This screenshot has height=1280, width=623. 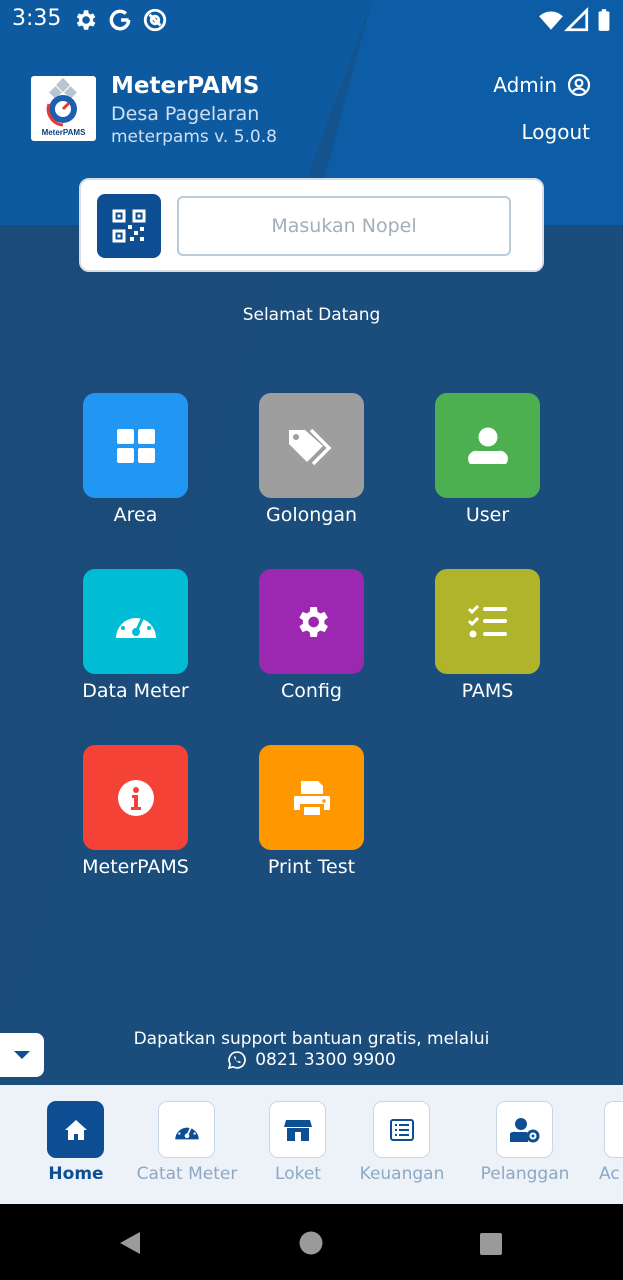 I want to click on grid-icon, so click(x=135, y=445).